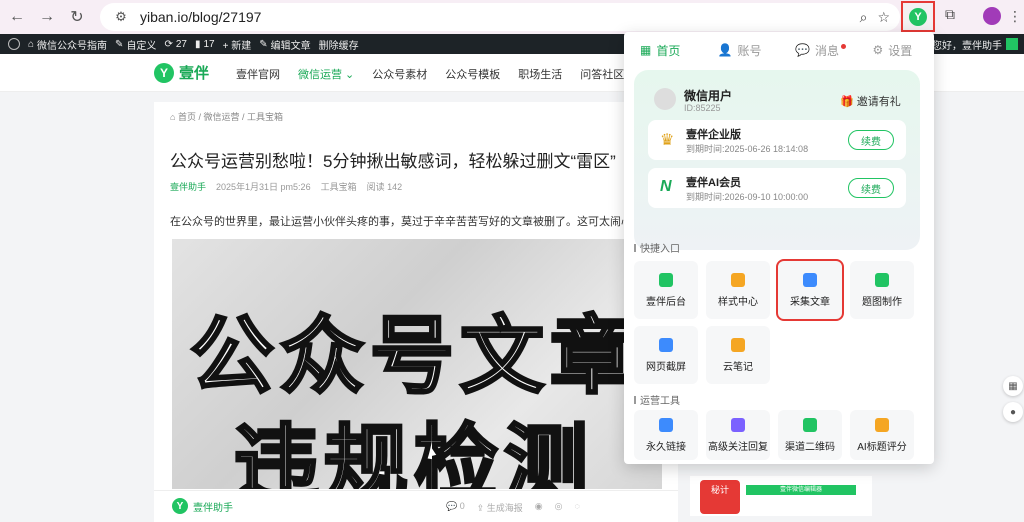  What do you see at coordinates (77, 17) in the screenshot?
I see `reload-icon: ↻` at bounding box center [77, 17].